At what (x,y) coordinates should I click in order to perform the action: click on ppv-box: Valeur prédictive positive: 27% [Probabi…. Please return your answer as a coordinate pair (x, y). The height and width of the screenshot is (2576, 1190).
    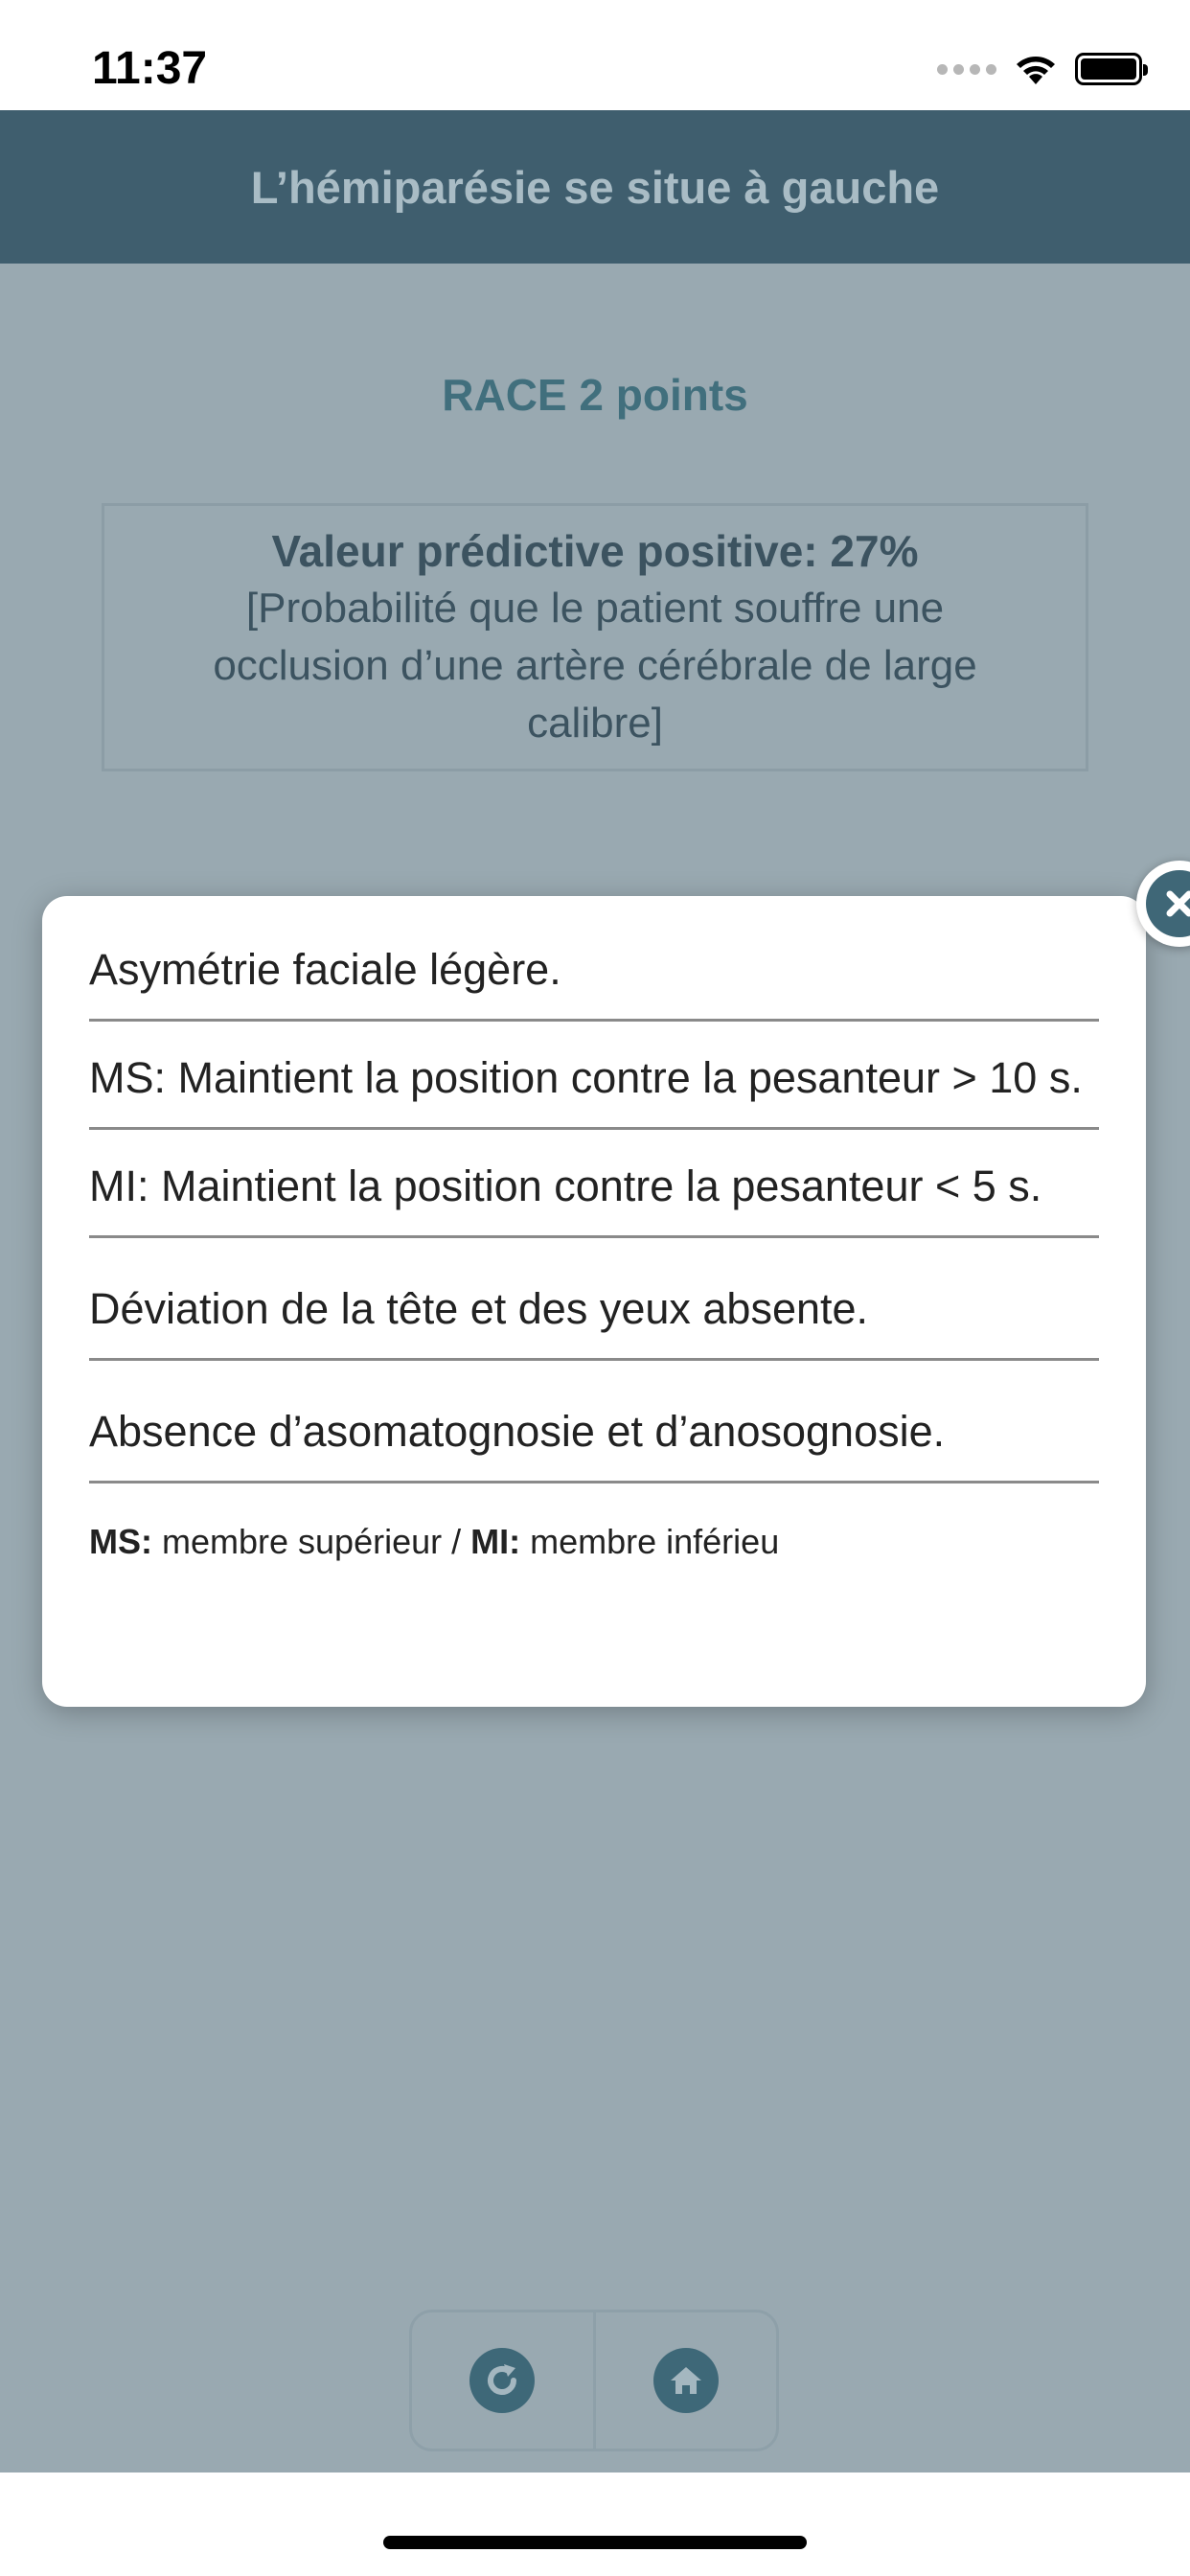
    Looking at the image, I should click on (595, 637).